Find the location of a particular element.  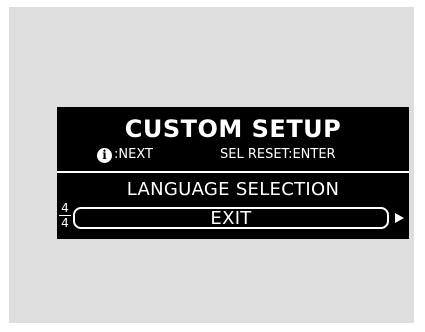

screen-title: CUSTOM SETUP is located at coordinates (233, 129).